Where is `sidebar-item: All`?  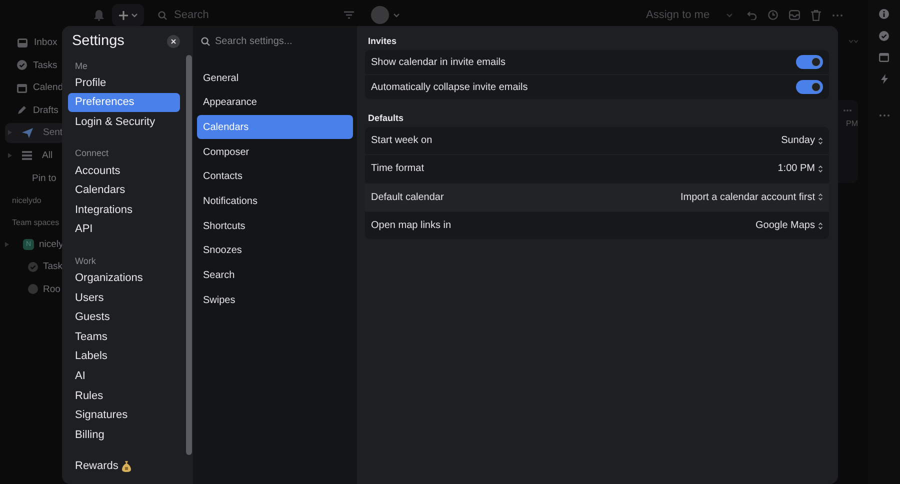 sidebar-item: All is located at coordinates (30, 155).